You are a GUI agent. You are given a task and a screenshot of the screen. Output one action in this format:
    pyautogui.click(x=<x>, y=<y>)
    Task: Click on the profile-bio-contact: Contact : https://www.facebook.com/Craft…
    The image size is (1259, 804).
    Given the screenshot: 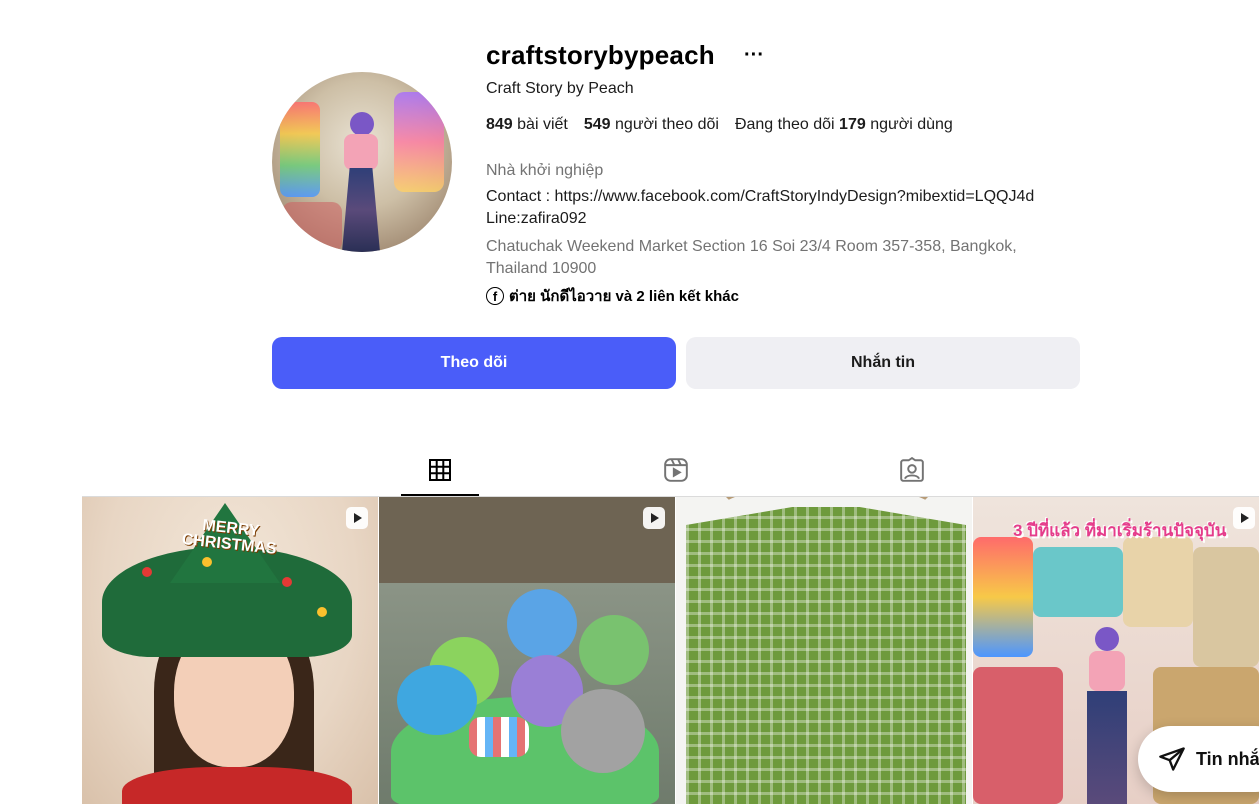 What is the action you would take?
    pyautogui.click(x=760, y=196)
    